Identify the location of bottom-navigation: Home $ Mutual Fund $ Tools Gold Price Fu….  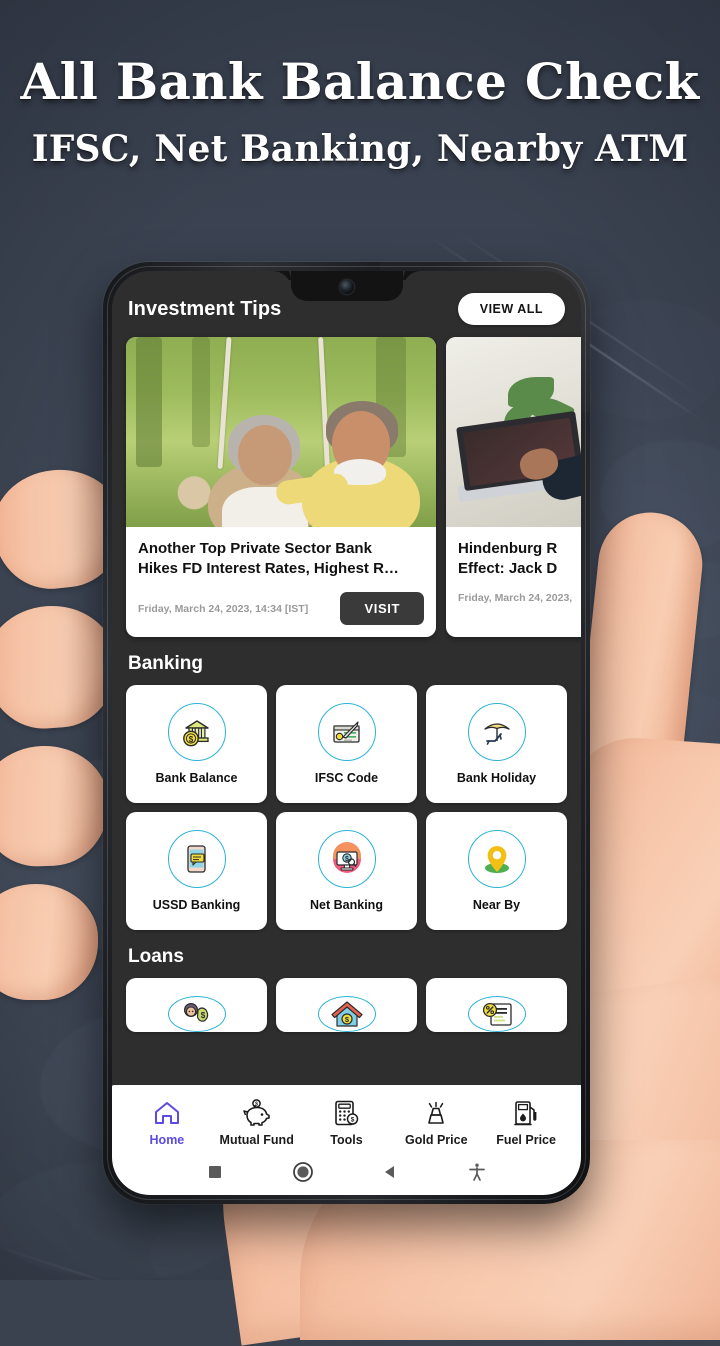
(346, 1140).